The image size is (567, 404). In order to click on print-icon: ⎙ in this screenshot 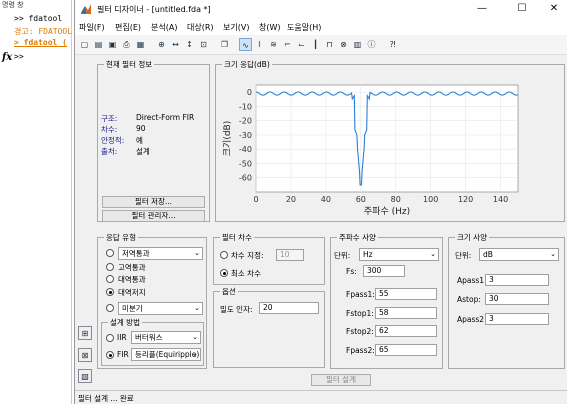, I will do `click(126, 44)`.